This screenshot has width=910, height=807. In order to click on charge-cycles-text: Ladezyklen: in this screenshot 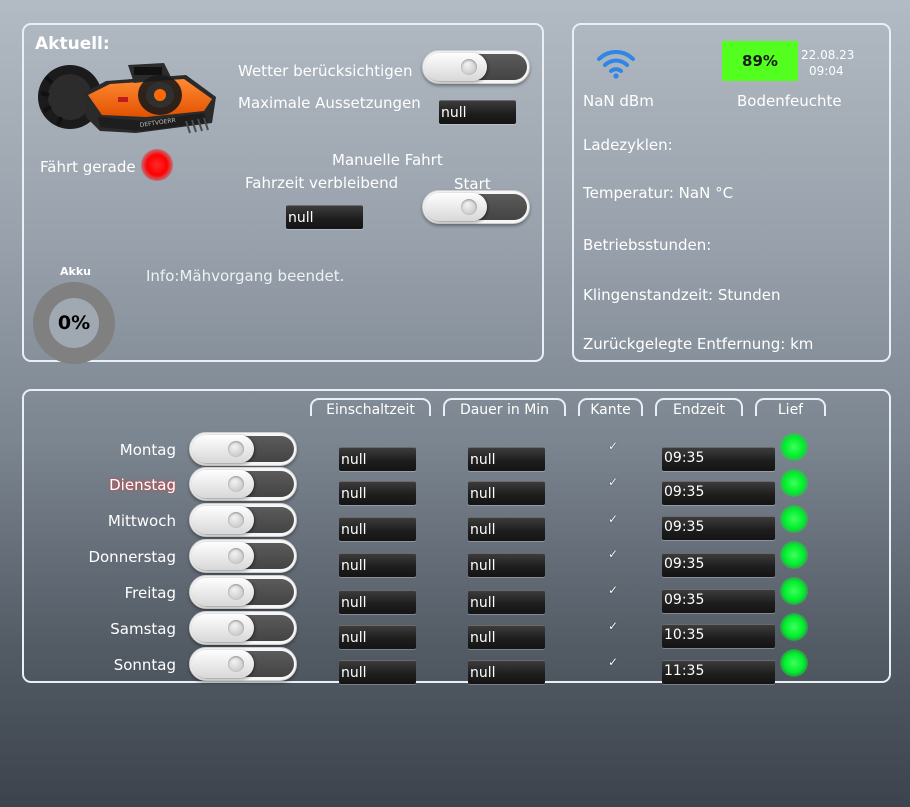, I will do `click(628, 145)`.